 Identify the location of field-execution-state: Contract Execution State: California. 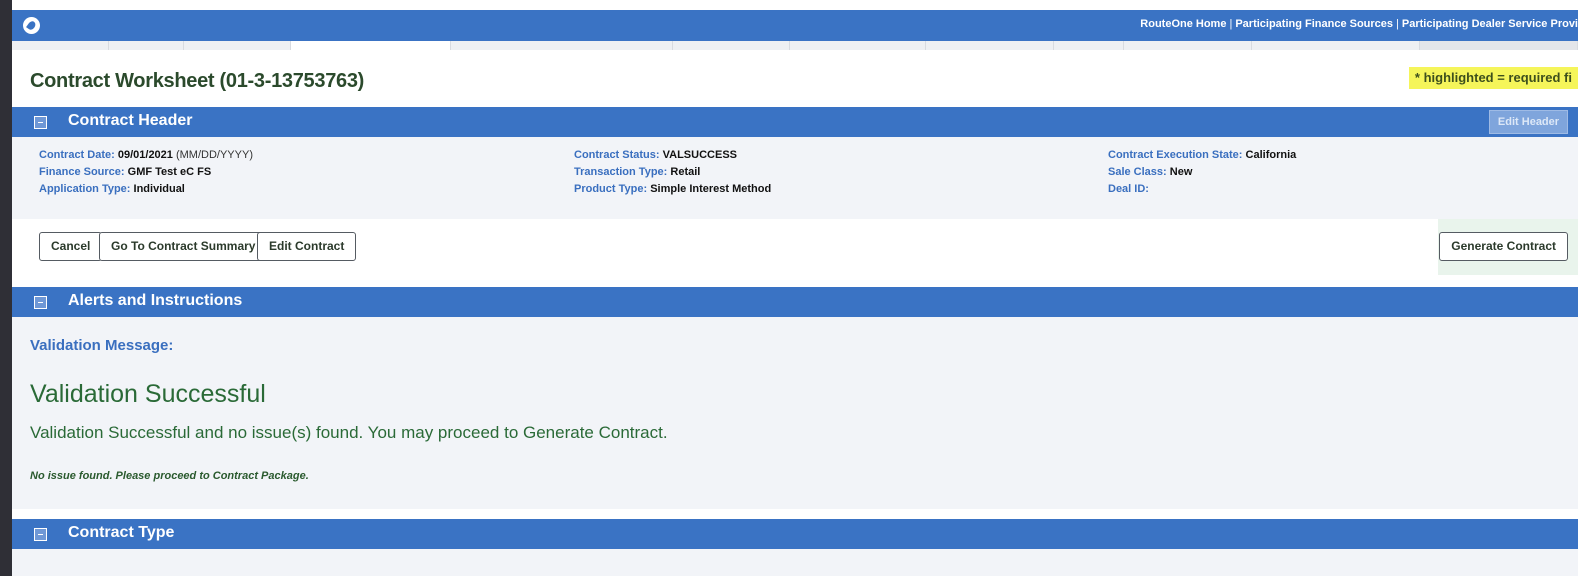
(1202, 155).